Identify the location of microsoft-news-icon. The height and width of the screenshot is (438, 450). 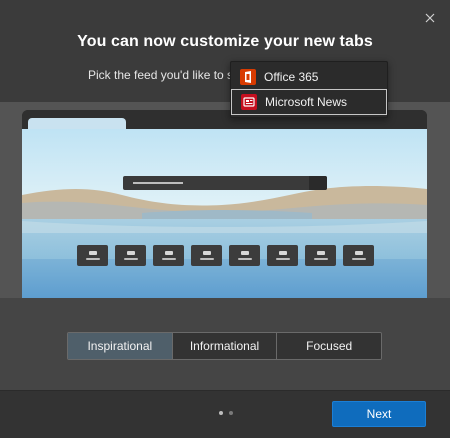
(249, 102).